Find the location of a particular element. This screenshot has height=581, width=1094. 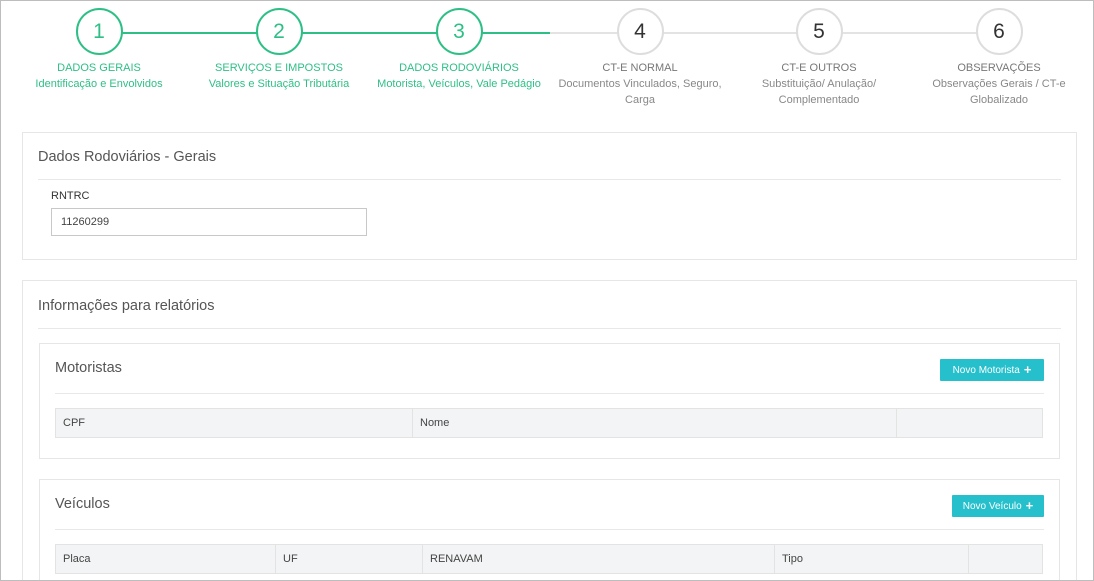

step-title: CT-E OUTROS is located at coordinates (819, 68).